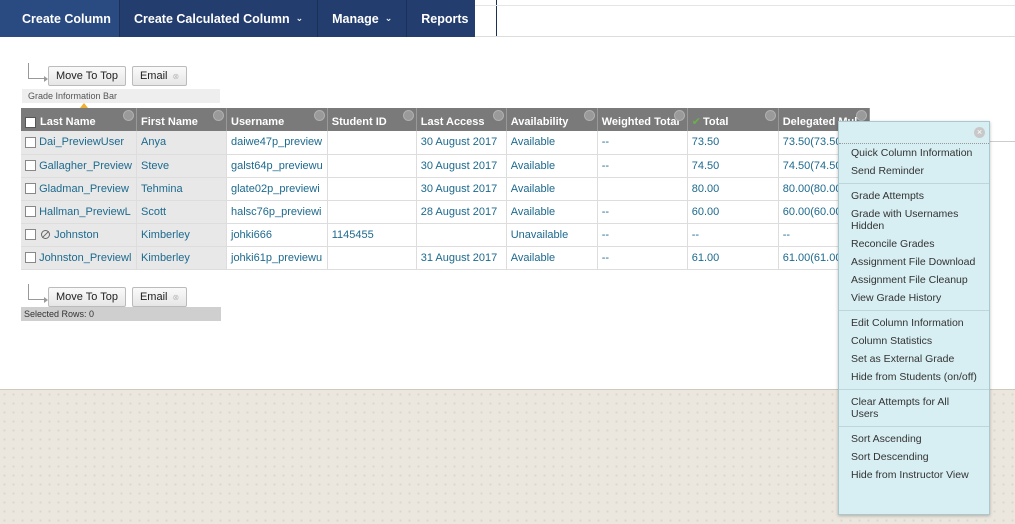 Image resolution: width=1015 pixels, height=524 pixels. Describe the element at coordinates (79, 119) in the screenshot. I see `column-header-last-name: Last Name` at that location.